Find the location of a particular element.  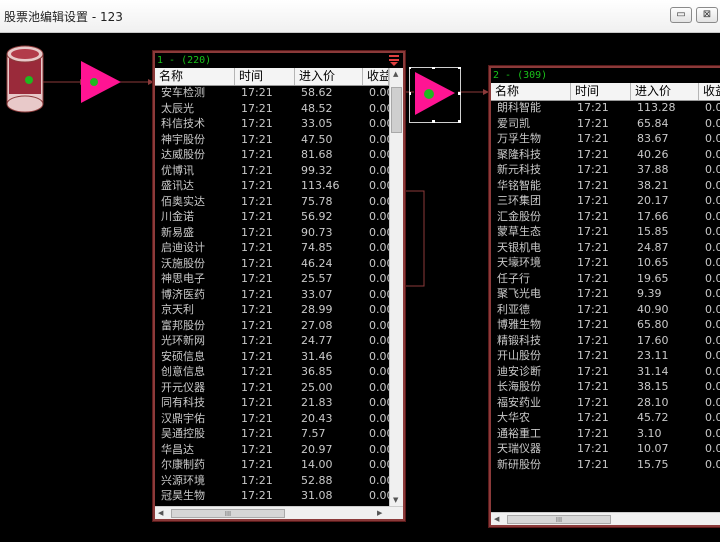

table-row: 光环新网 17:21 24.77 0.00 is located at coordinates (272, 341).